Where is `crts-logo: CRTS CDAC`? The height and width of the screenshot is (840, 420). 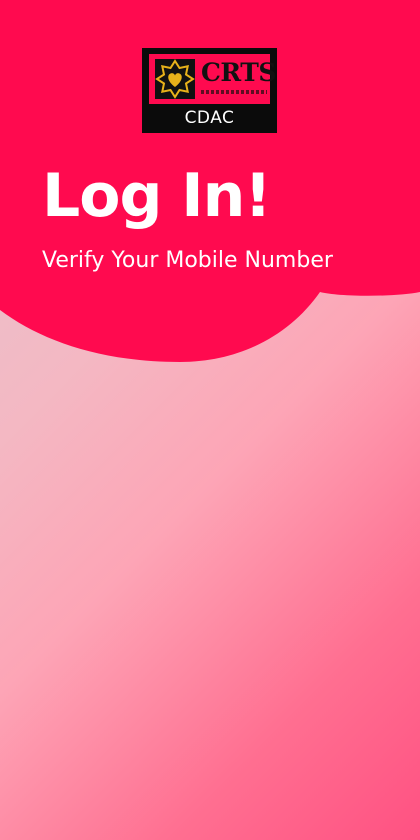
crts-logo: CRTS CDAC is located at coordinates (209, 90).